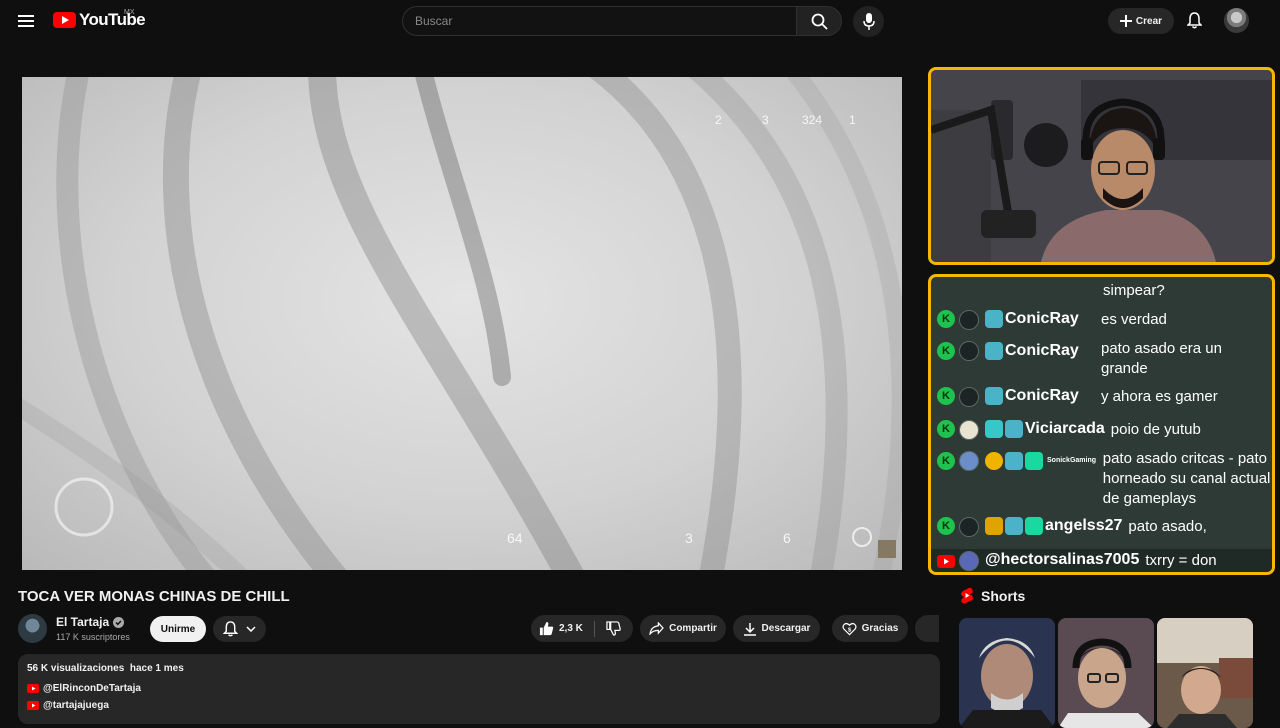 The width and height of the screenshot is (1280, 728). I want to click on channel-name-text: El Tartaja, so click(83, 622).